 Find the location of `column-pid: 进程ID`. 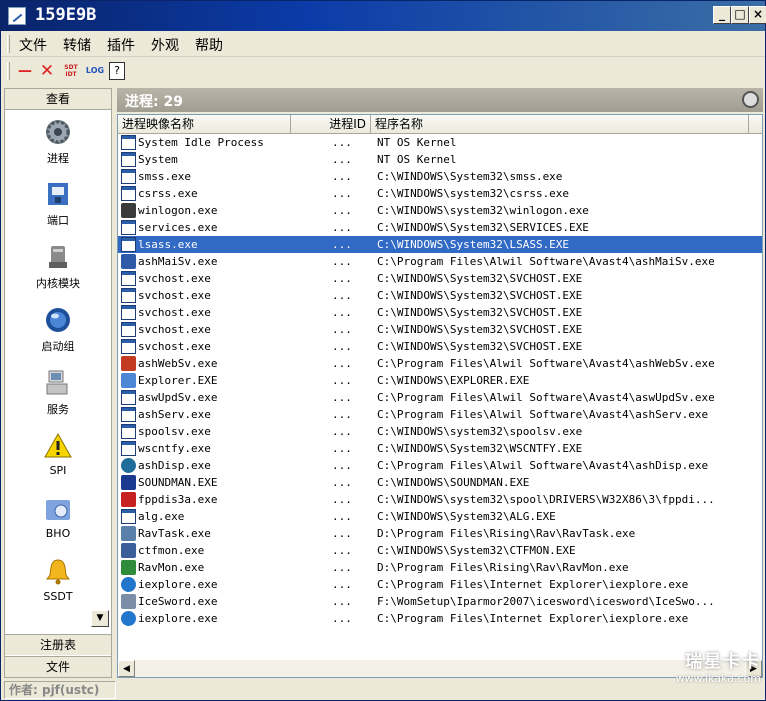

column-pid: 进程ID is located at coordinates (331, 124).